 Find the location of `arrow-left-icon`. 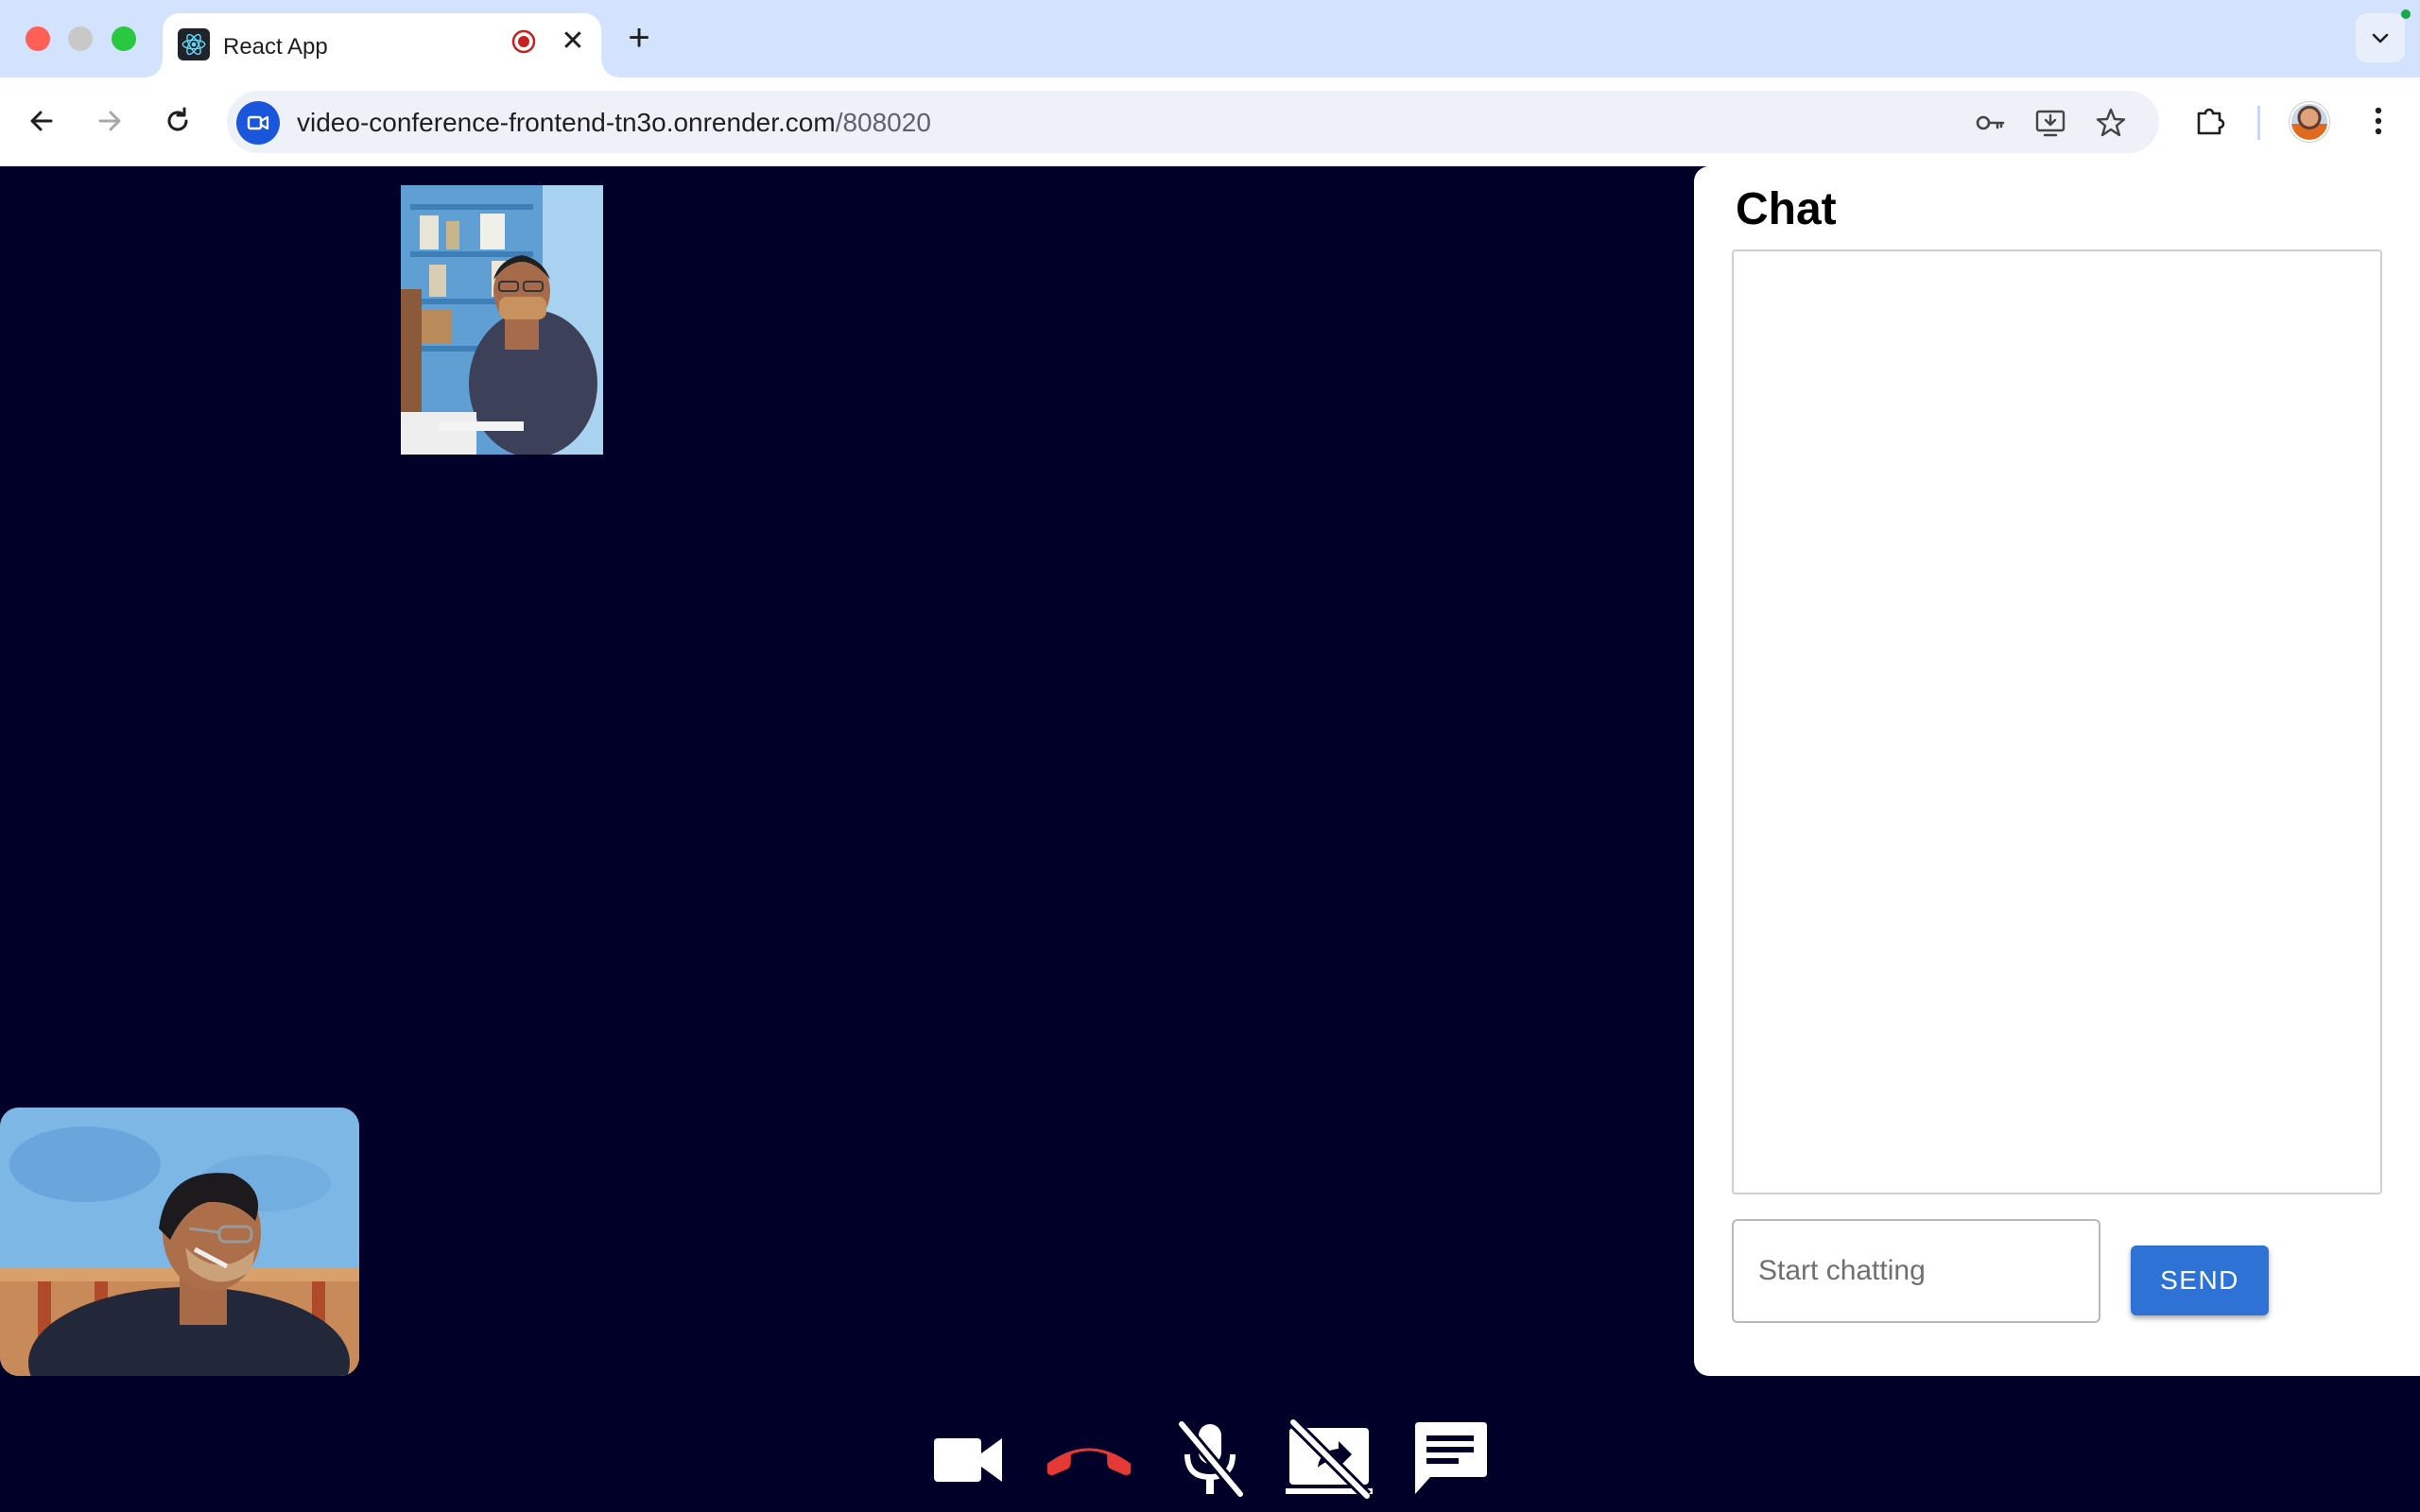

arrow-left-icon is located at coordinates (41, 121).